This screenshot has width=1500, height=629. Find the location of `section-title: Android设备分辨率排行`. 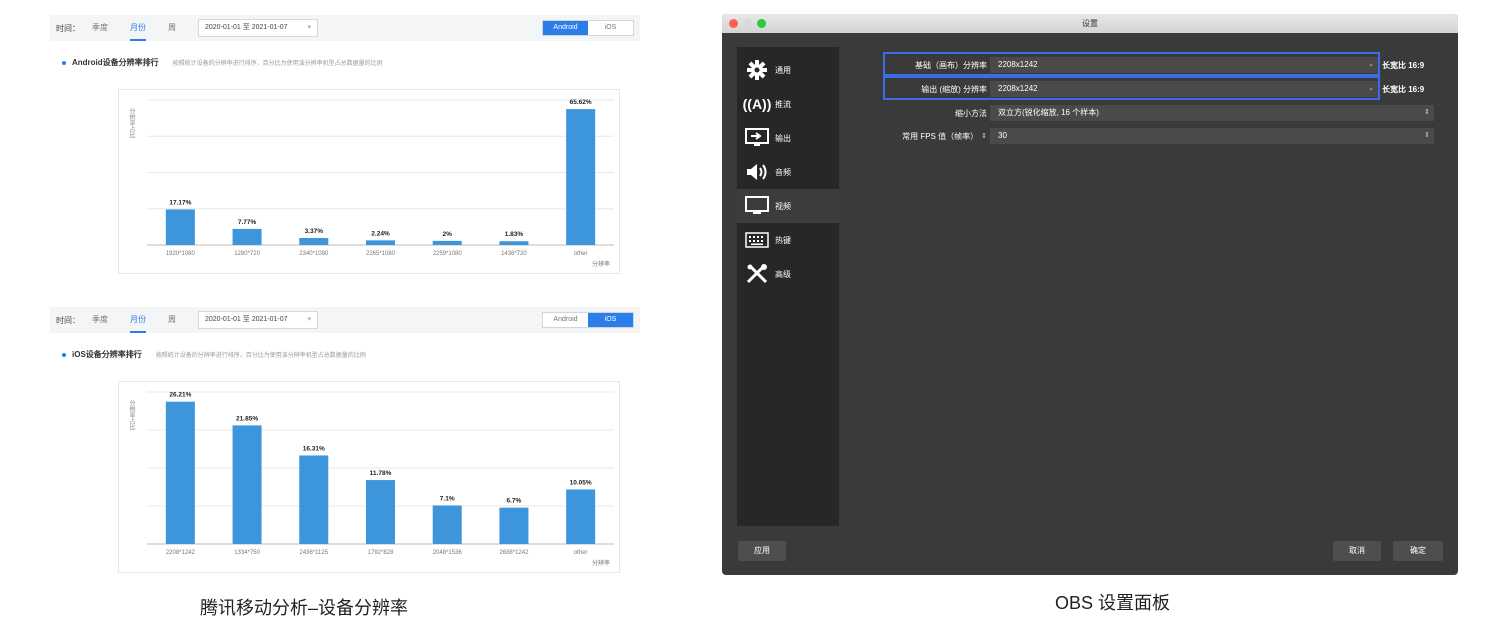

section-title: Android设备分辨率排行 is located at coordinates (115, 62).